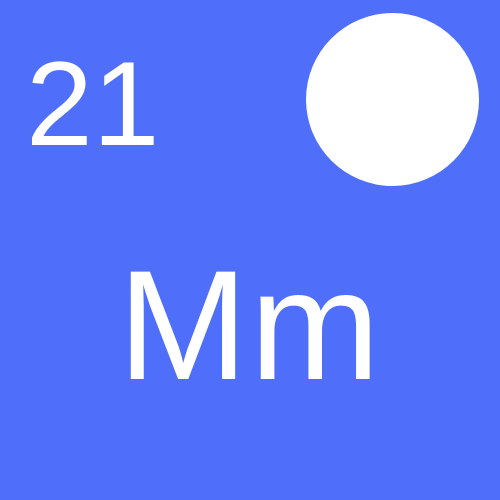 The image size is (500, 500). I want to click on atomic-number: 21, so click(93, 104).